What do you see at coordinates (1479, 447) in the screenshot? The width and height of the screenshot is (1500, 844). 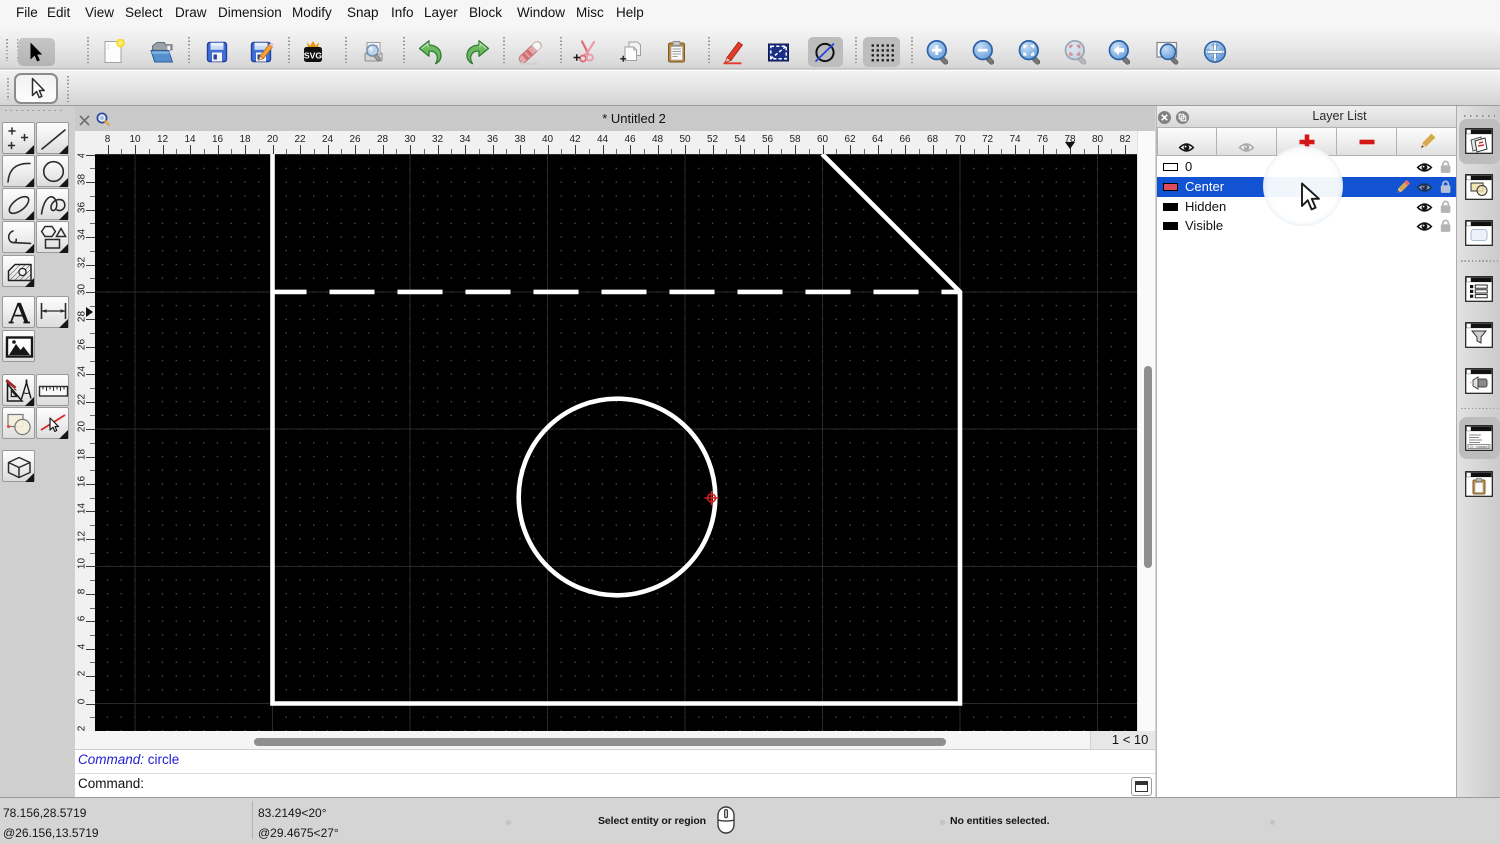 I see `svg-text: C> command` at bounding box center [1479, 447].